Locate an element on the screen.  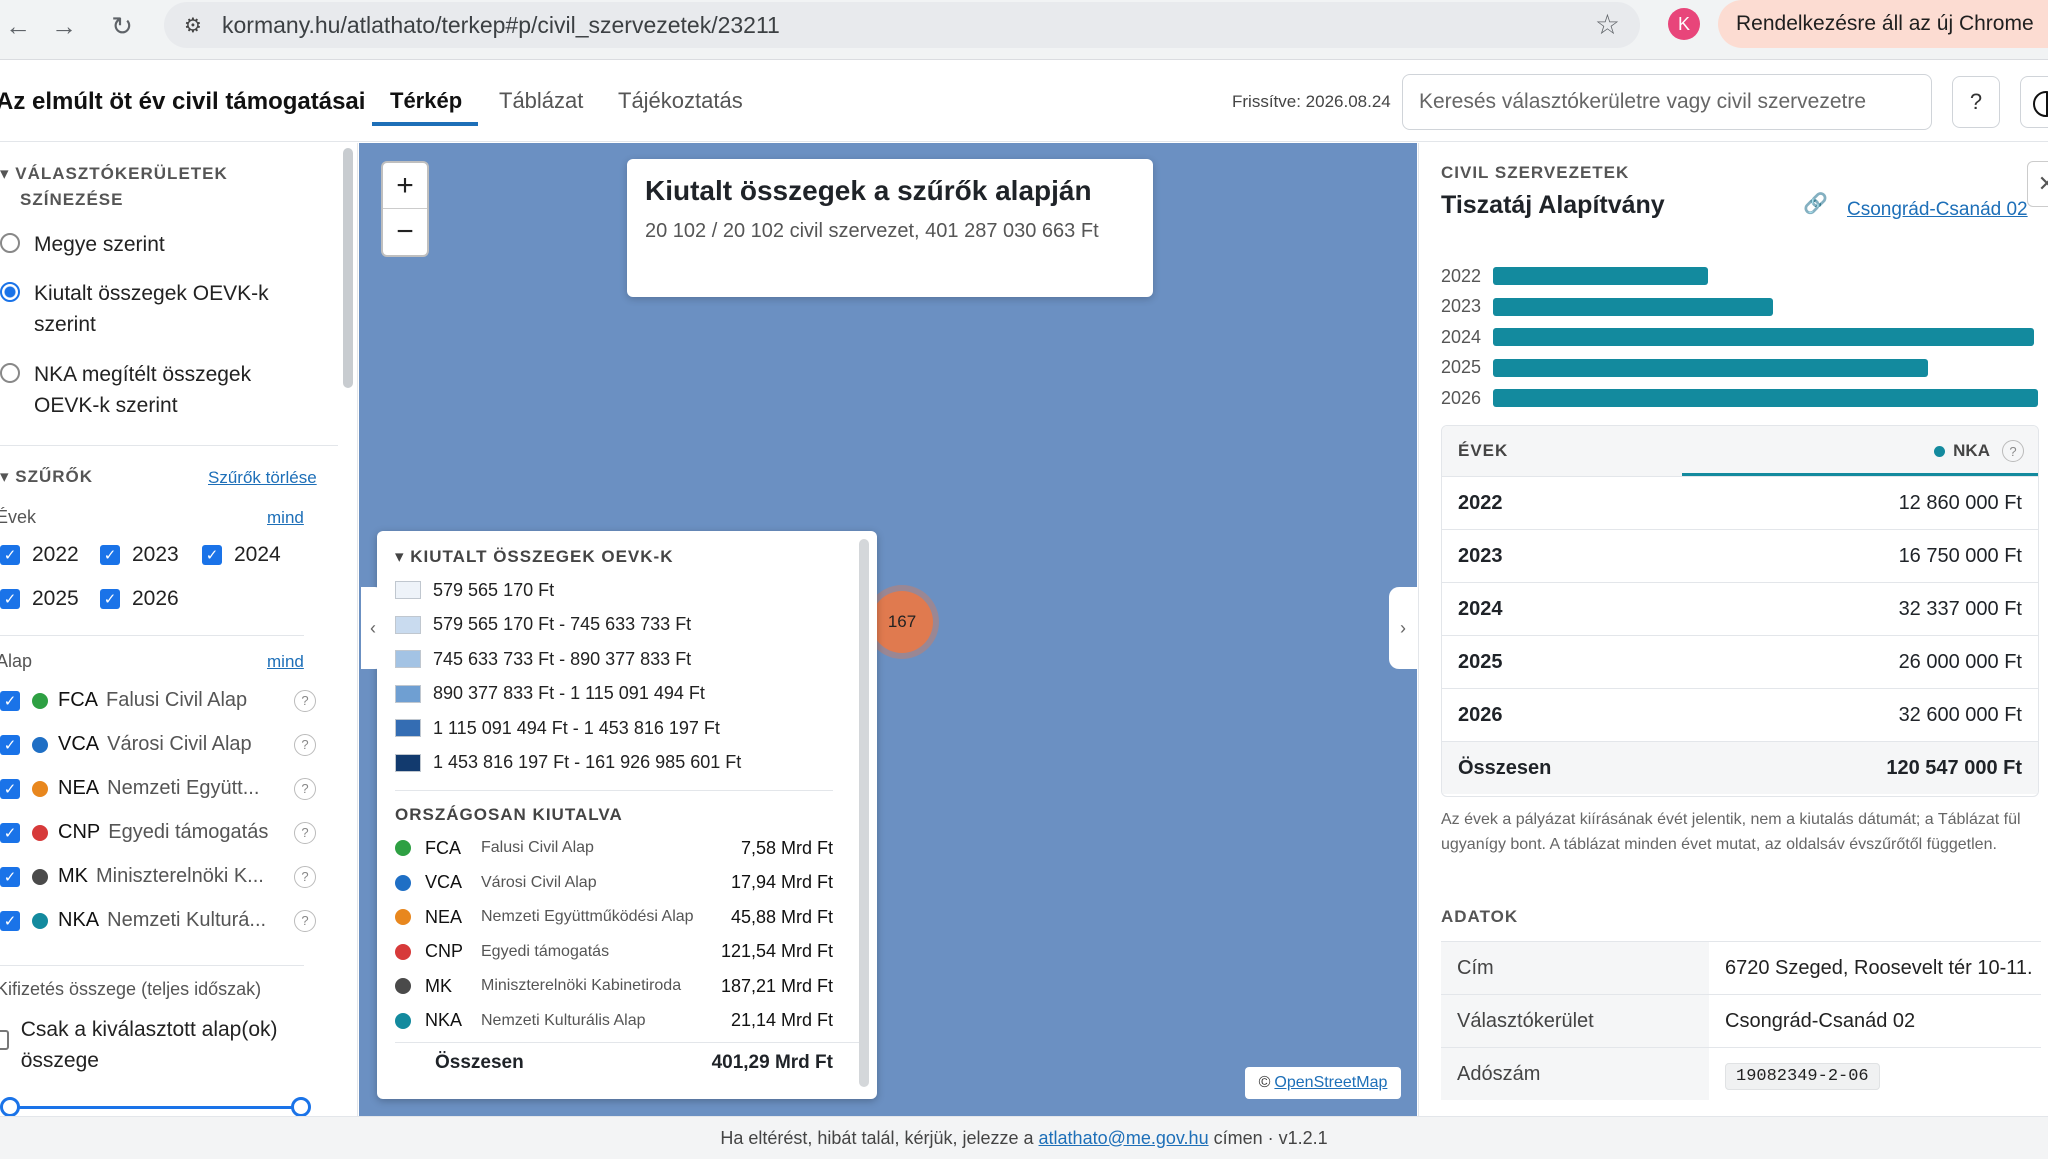
year-checkbox-2023: ✓ 2023 is located at coordinates (139, 555).